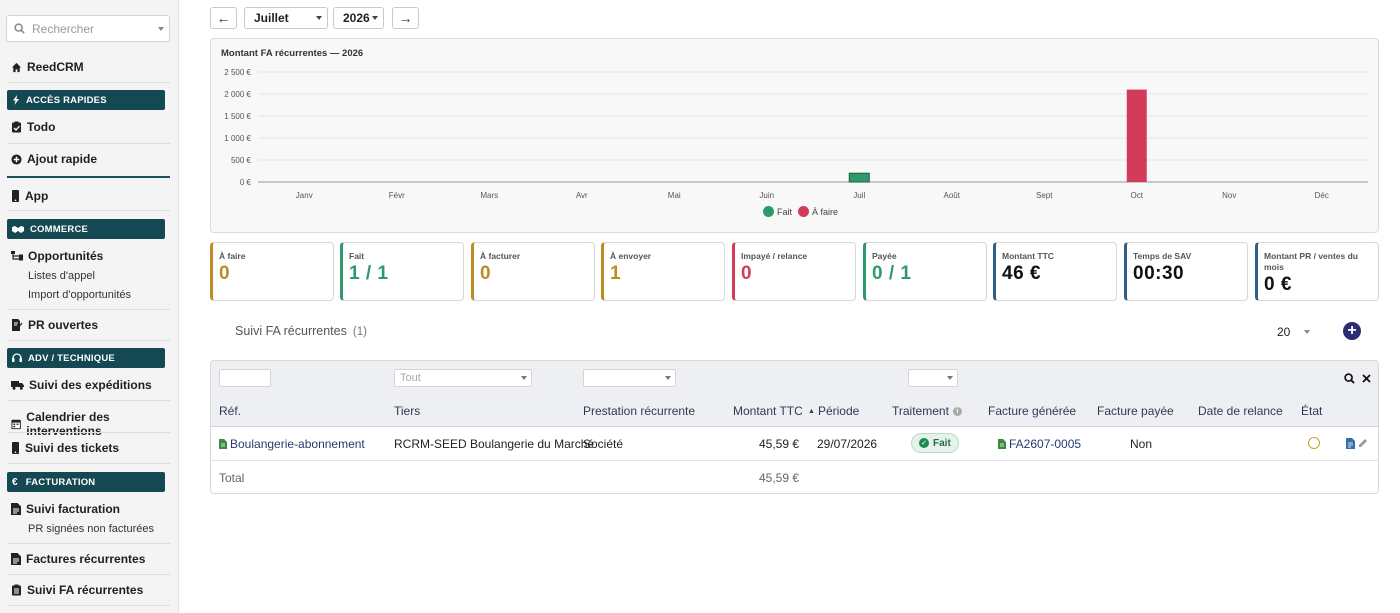 This screenshot has height=613, width=1400. Describe the element at coordinates (1135, 411) in the screenshot. I see `column-header-payee: Facture payée` at that location.